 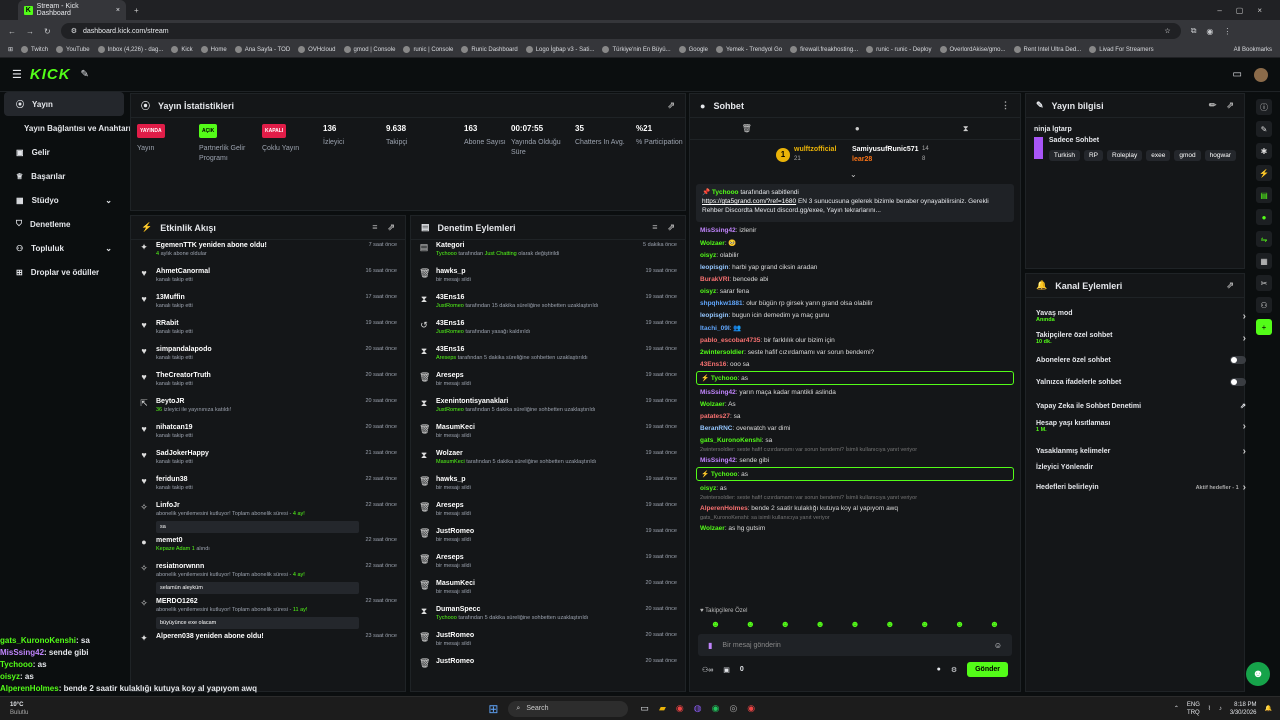 What do you see at coordinates (1141, 426) in the screenshot?
I see `channel-action-row: Hesap yaşı kısıtlaması 1 M. ›` at bounding box center [1141, 426].